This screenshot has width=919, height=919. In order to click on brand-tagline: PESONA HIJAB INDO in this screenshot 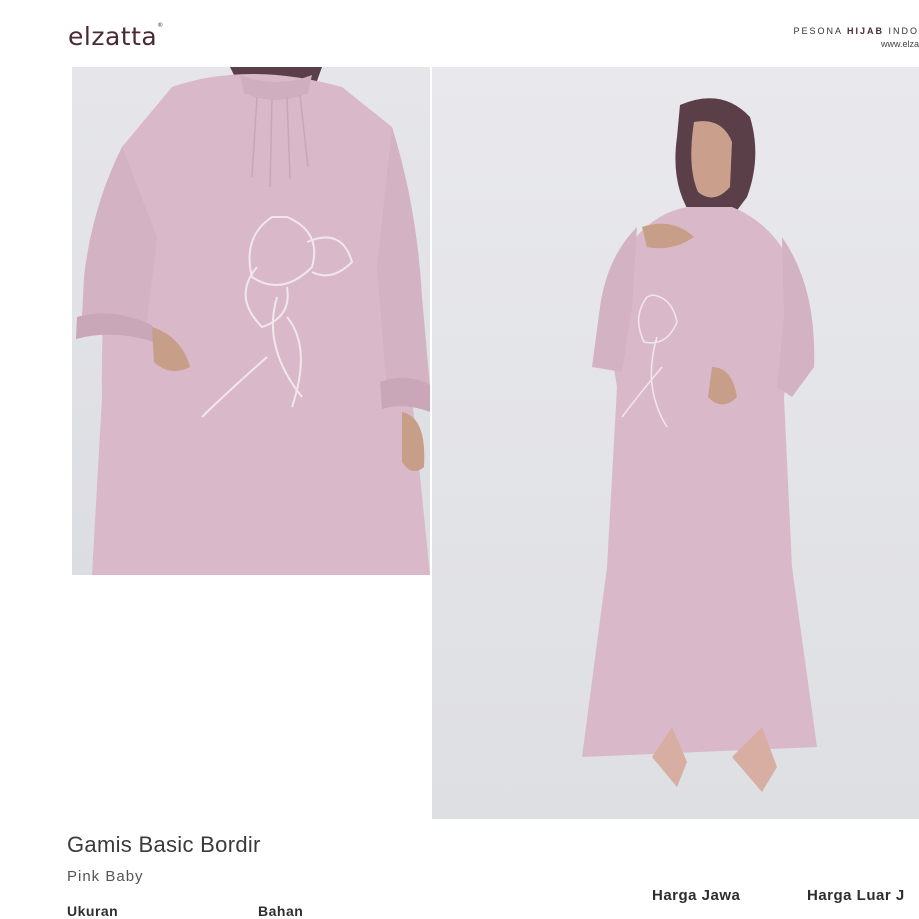, I will do `click(856, 31)`.